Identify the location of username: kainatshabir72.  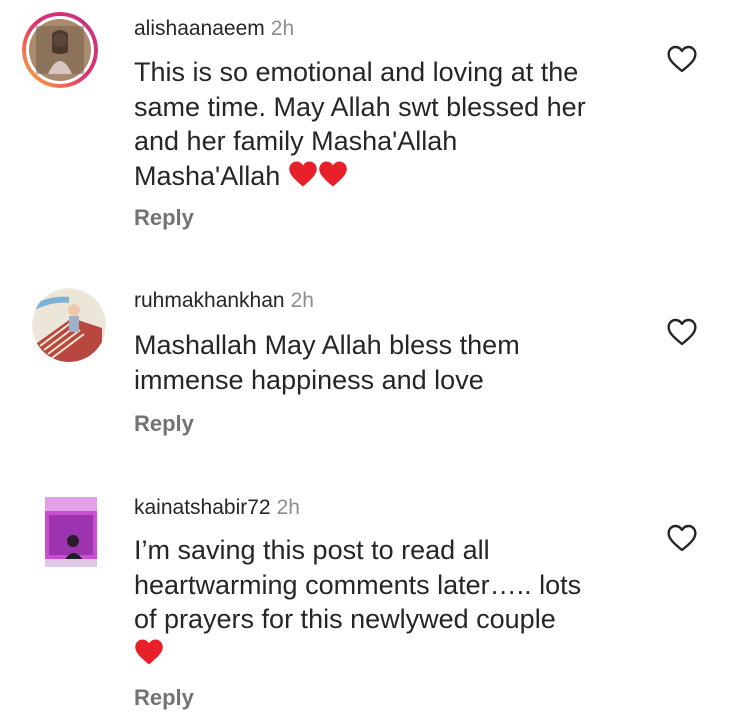
(202, 507).